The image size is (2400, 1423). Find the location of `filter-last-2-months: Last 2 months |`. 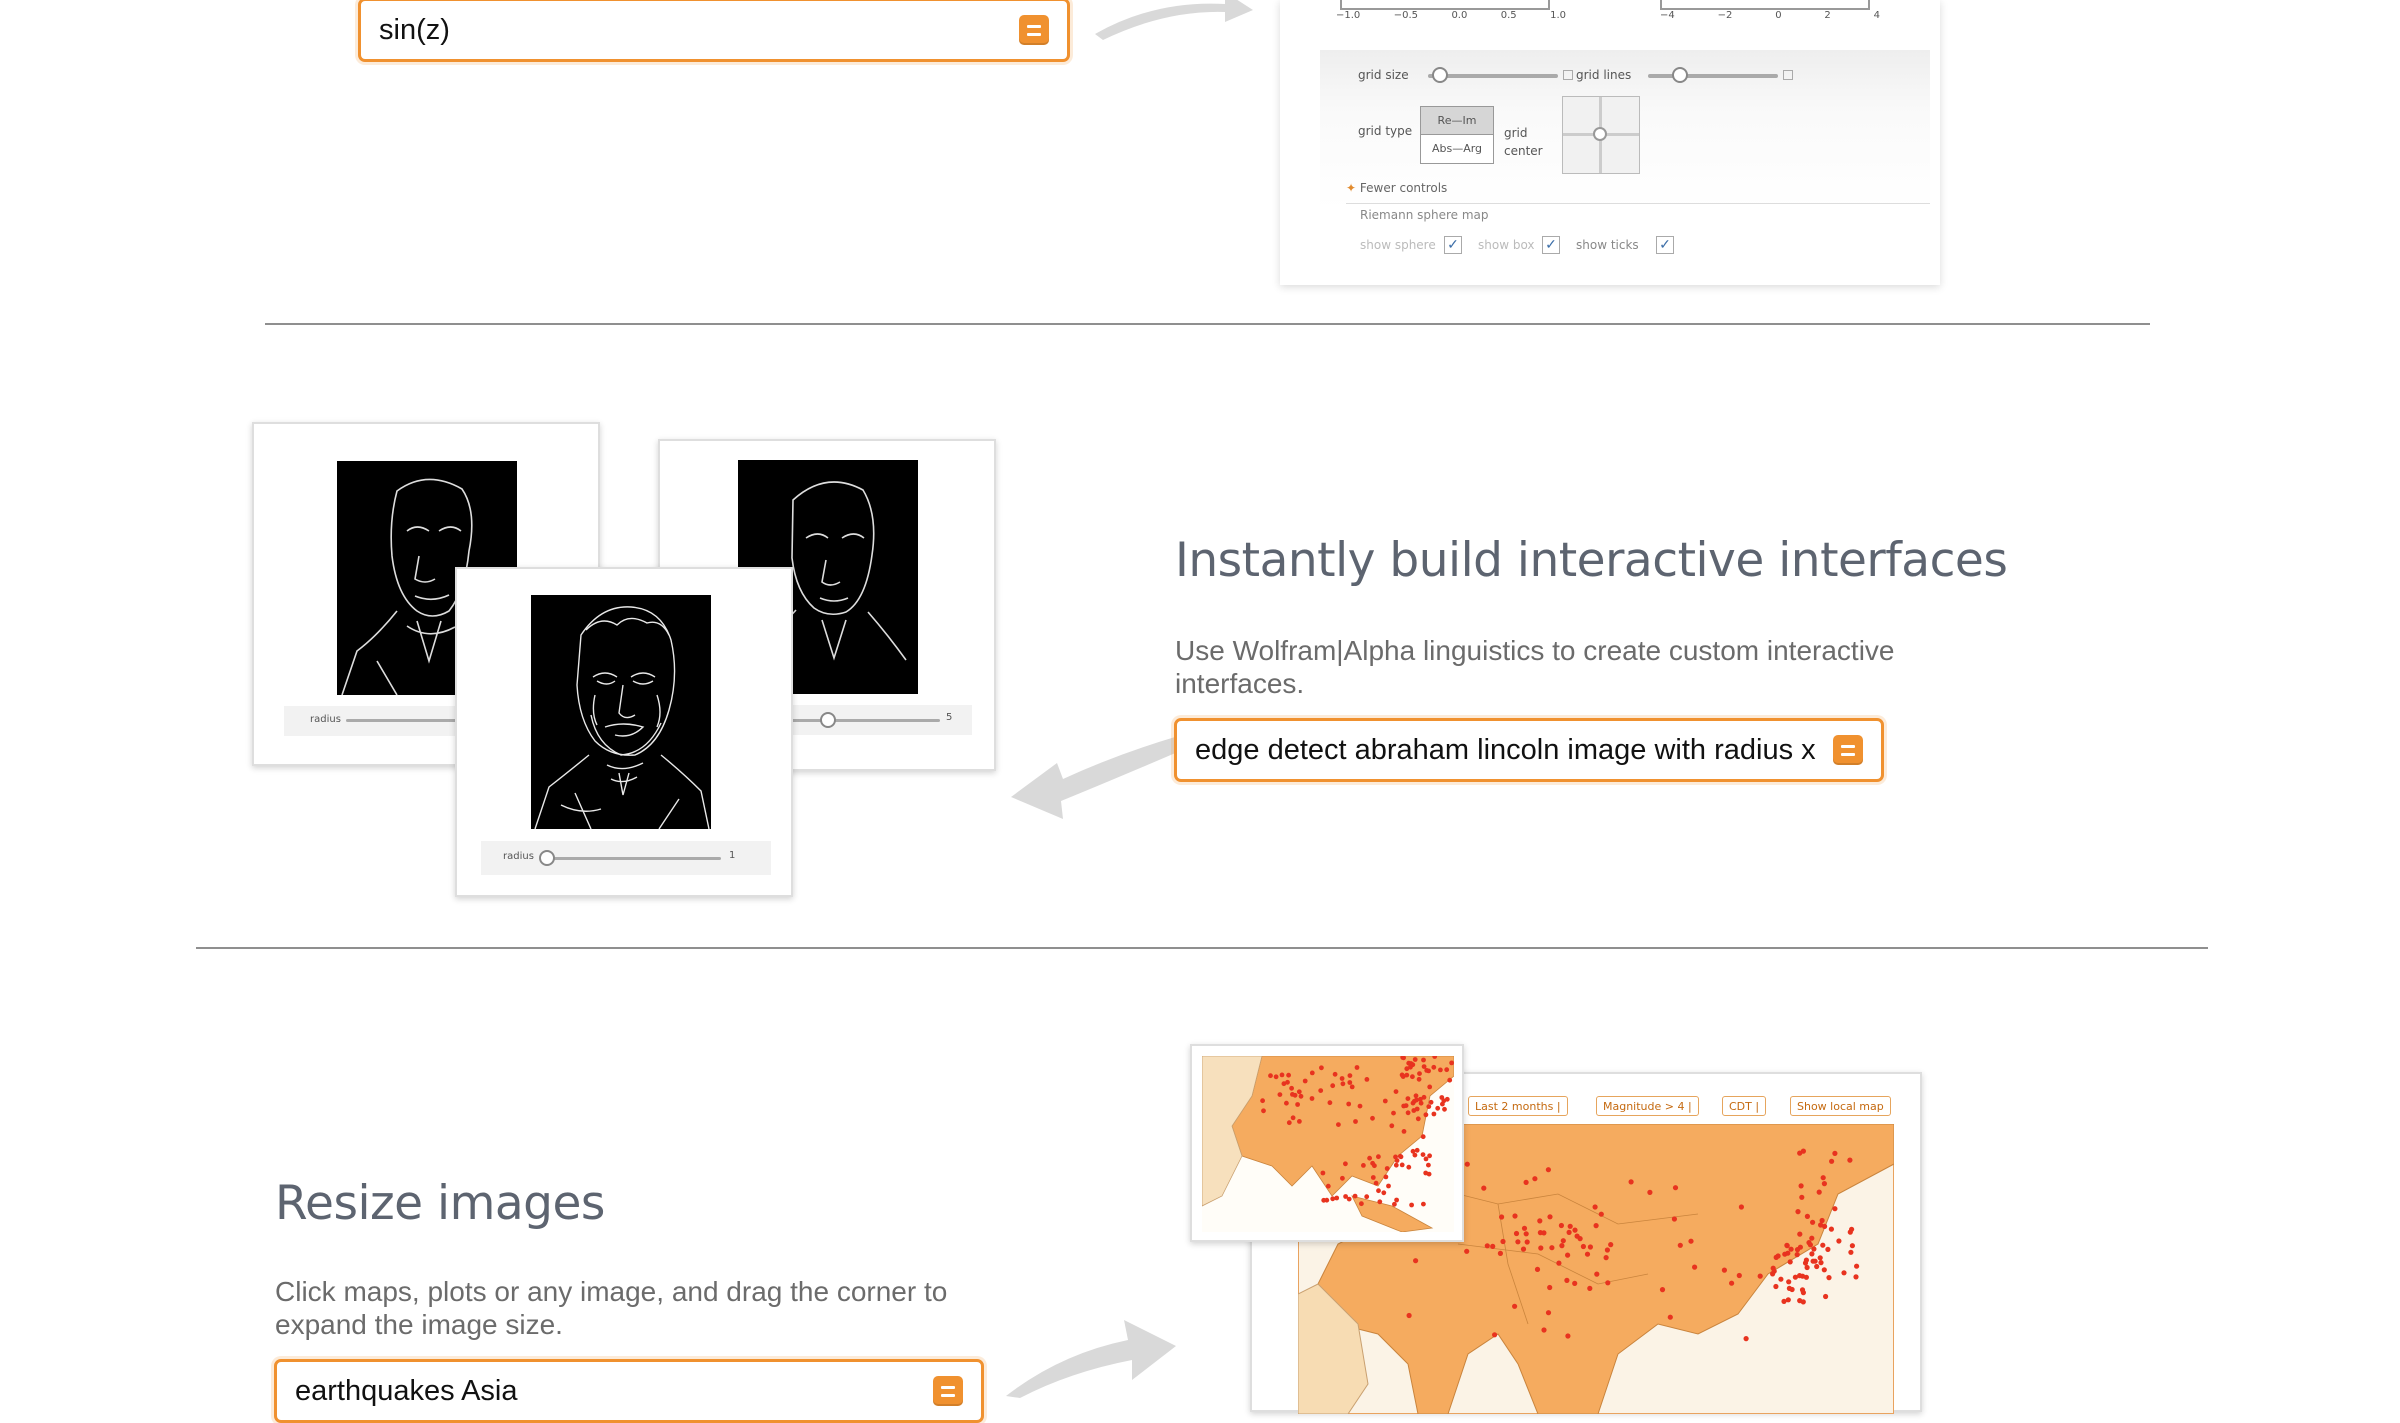

filter-last-2-months: Last 2 months | is located at coordinates (1518, 1106).